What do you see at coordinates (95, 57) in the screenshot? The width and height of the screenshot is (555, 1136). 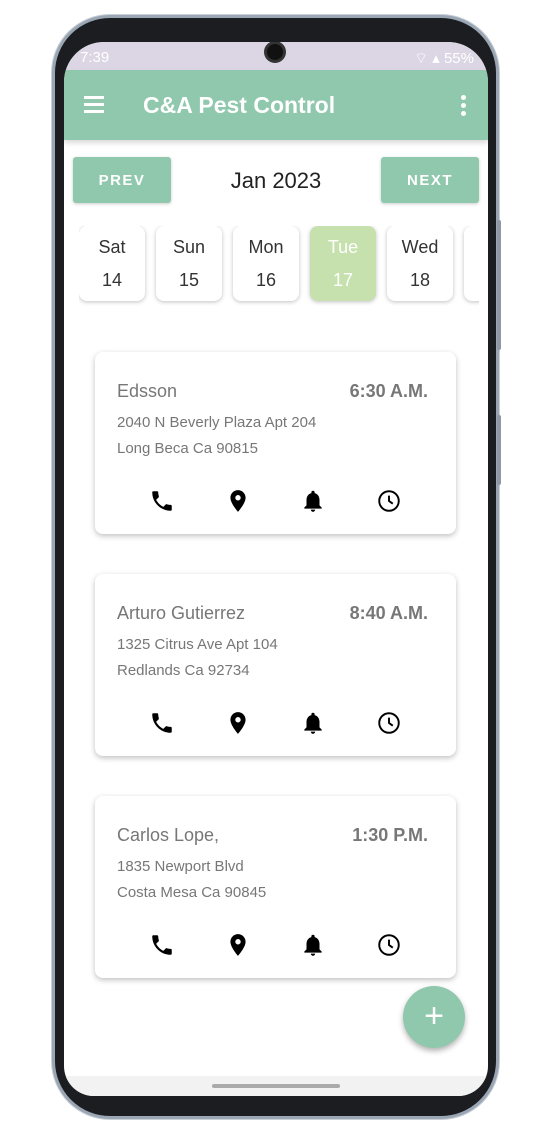 I see `status-time: 7:39` at bounding box center [95, 57].